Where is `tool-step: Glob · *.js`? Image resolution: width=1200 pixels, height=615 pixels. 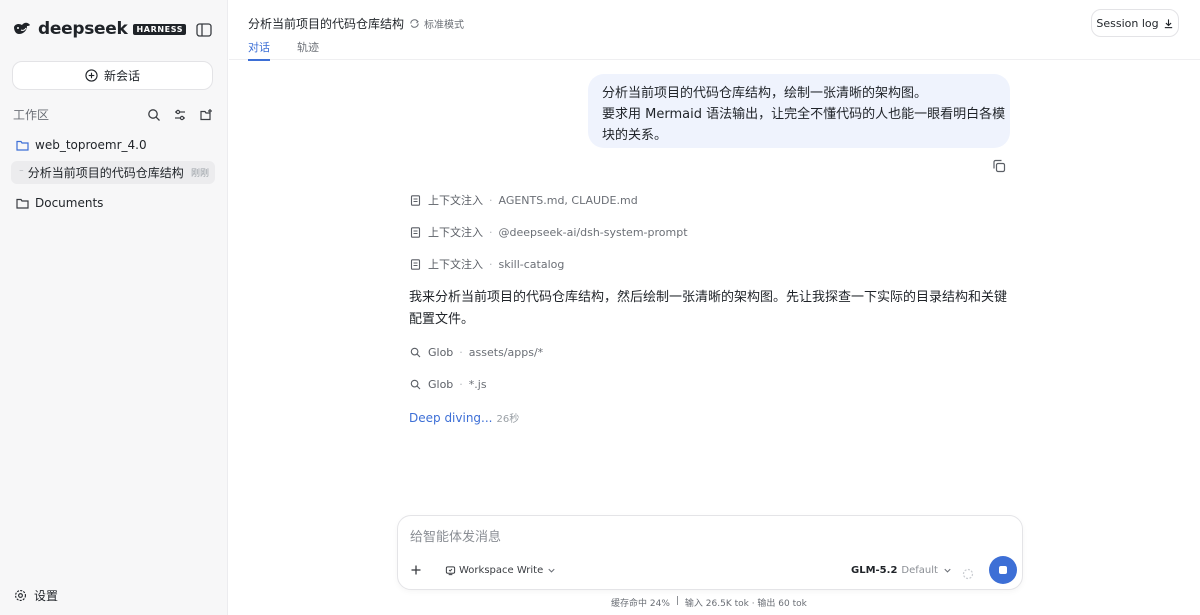 tool-step: Glob · *.js is located at coordinates (448, 384).